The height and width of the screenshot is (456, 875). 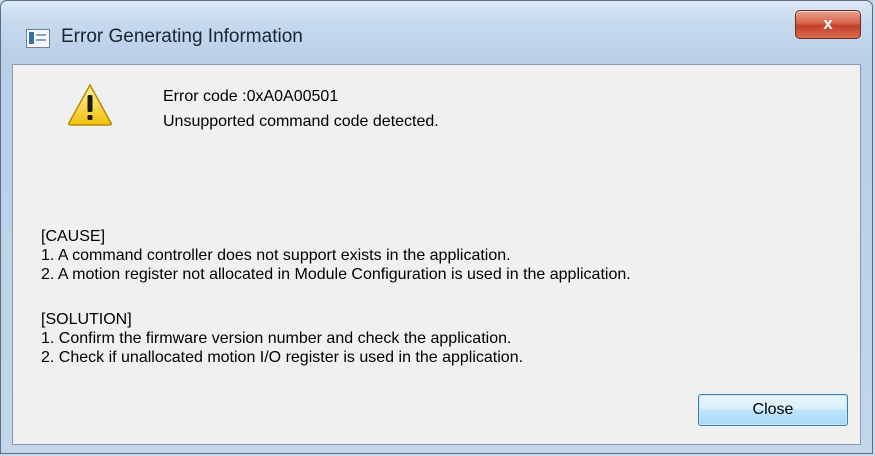 I want to click on error-description-text: Unsupported command code detected., so click(x=301, y=121).